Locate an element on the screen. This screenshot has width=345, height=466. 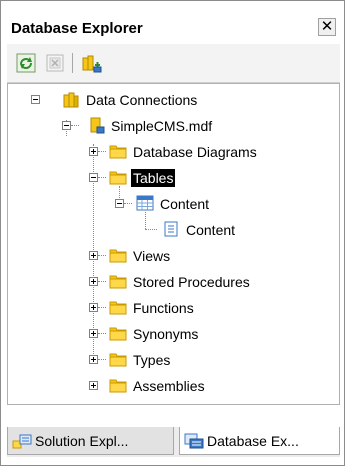
tree-node-data-connections: Data Connections is located at coordinates (141, 100).